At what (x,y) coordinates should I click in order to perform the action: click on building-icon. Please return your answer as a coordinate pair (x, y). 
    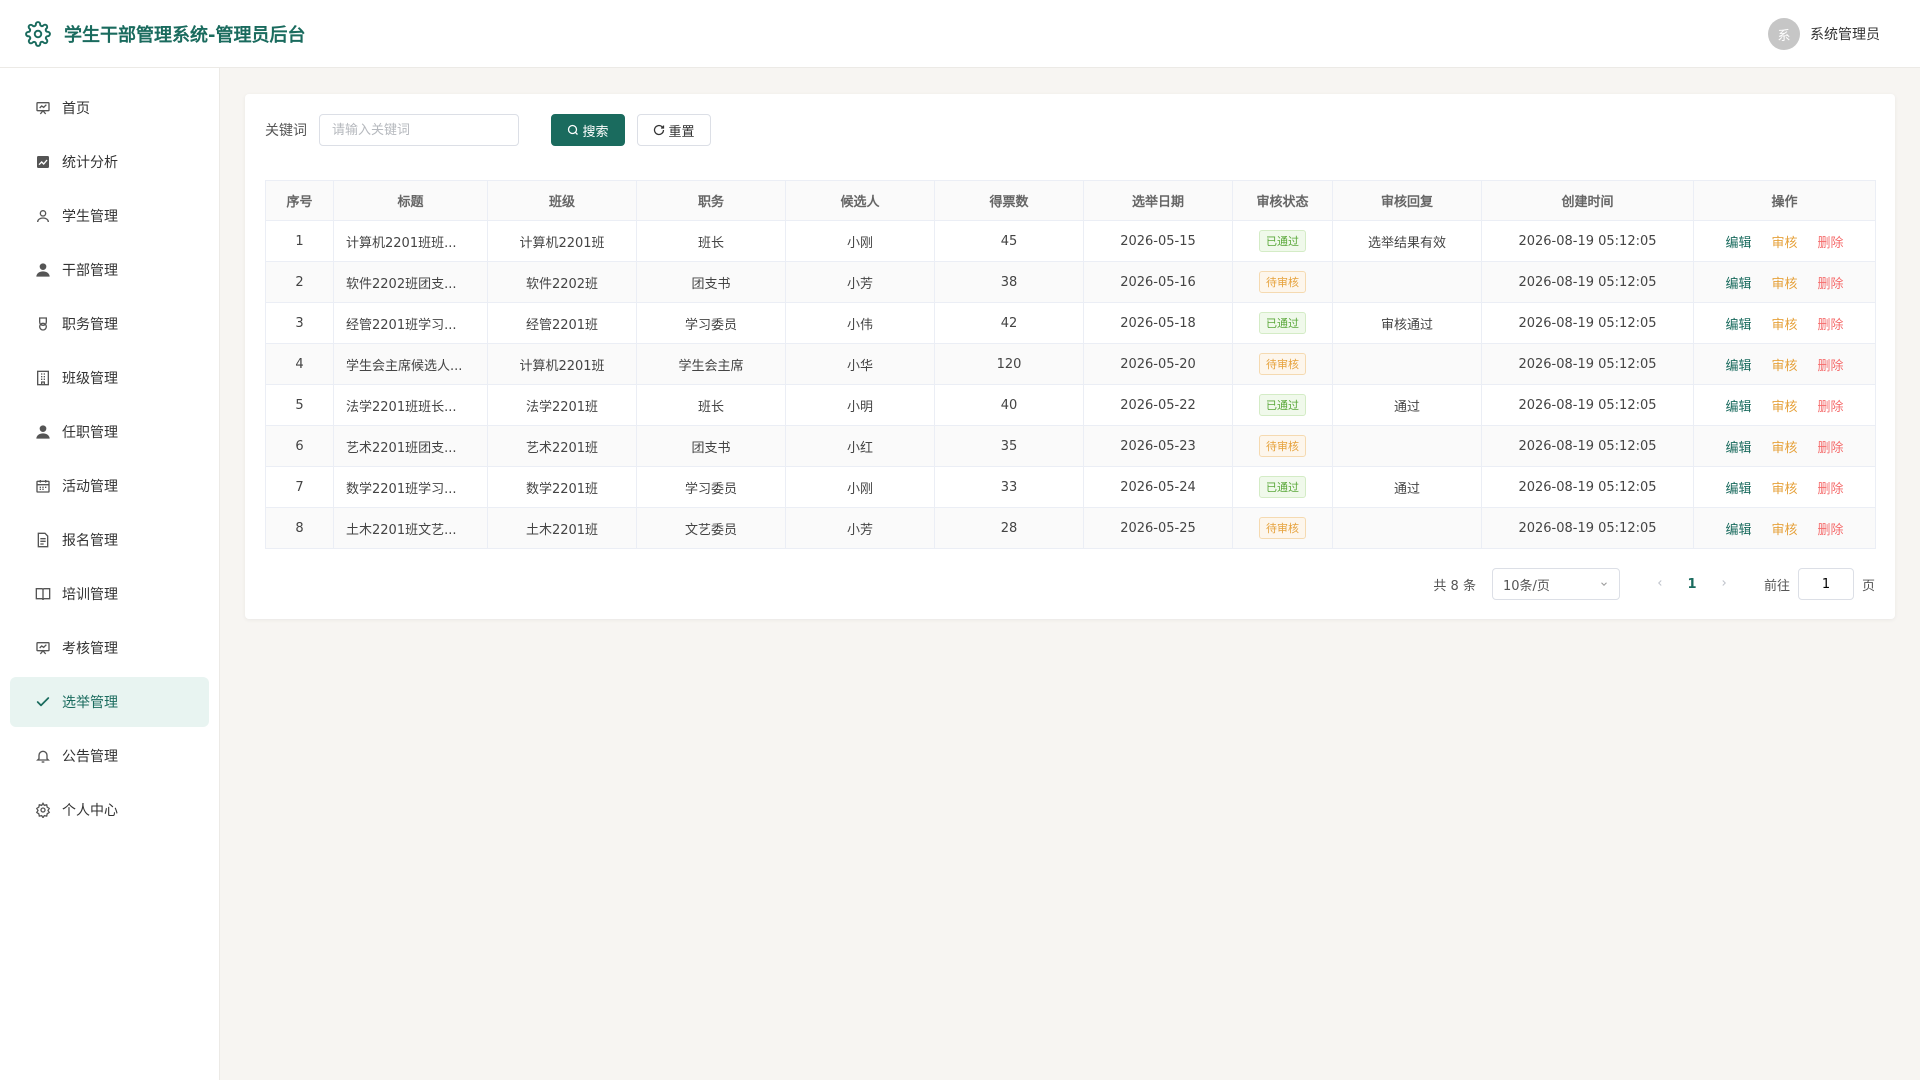
    Looking at the image, I should click on (43, 378).